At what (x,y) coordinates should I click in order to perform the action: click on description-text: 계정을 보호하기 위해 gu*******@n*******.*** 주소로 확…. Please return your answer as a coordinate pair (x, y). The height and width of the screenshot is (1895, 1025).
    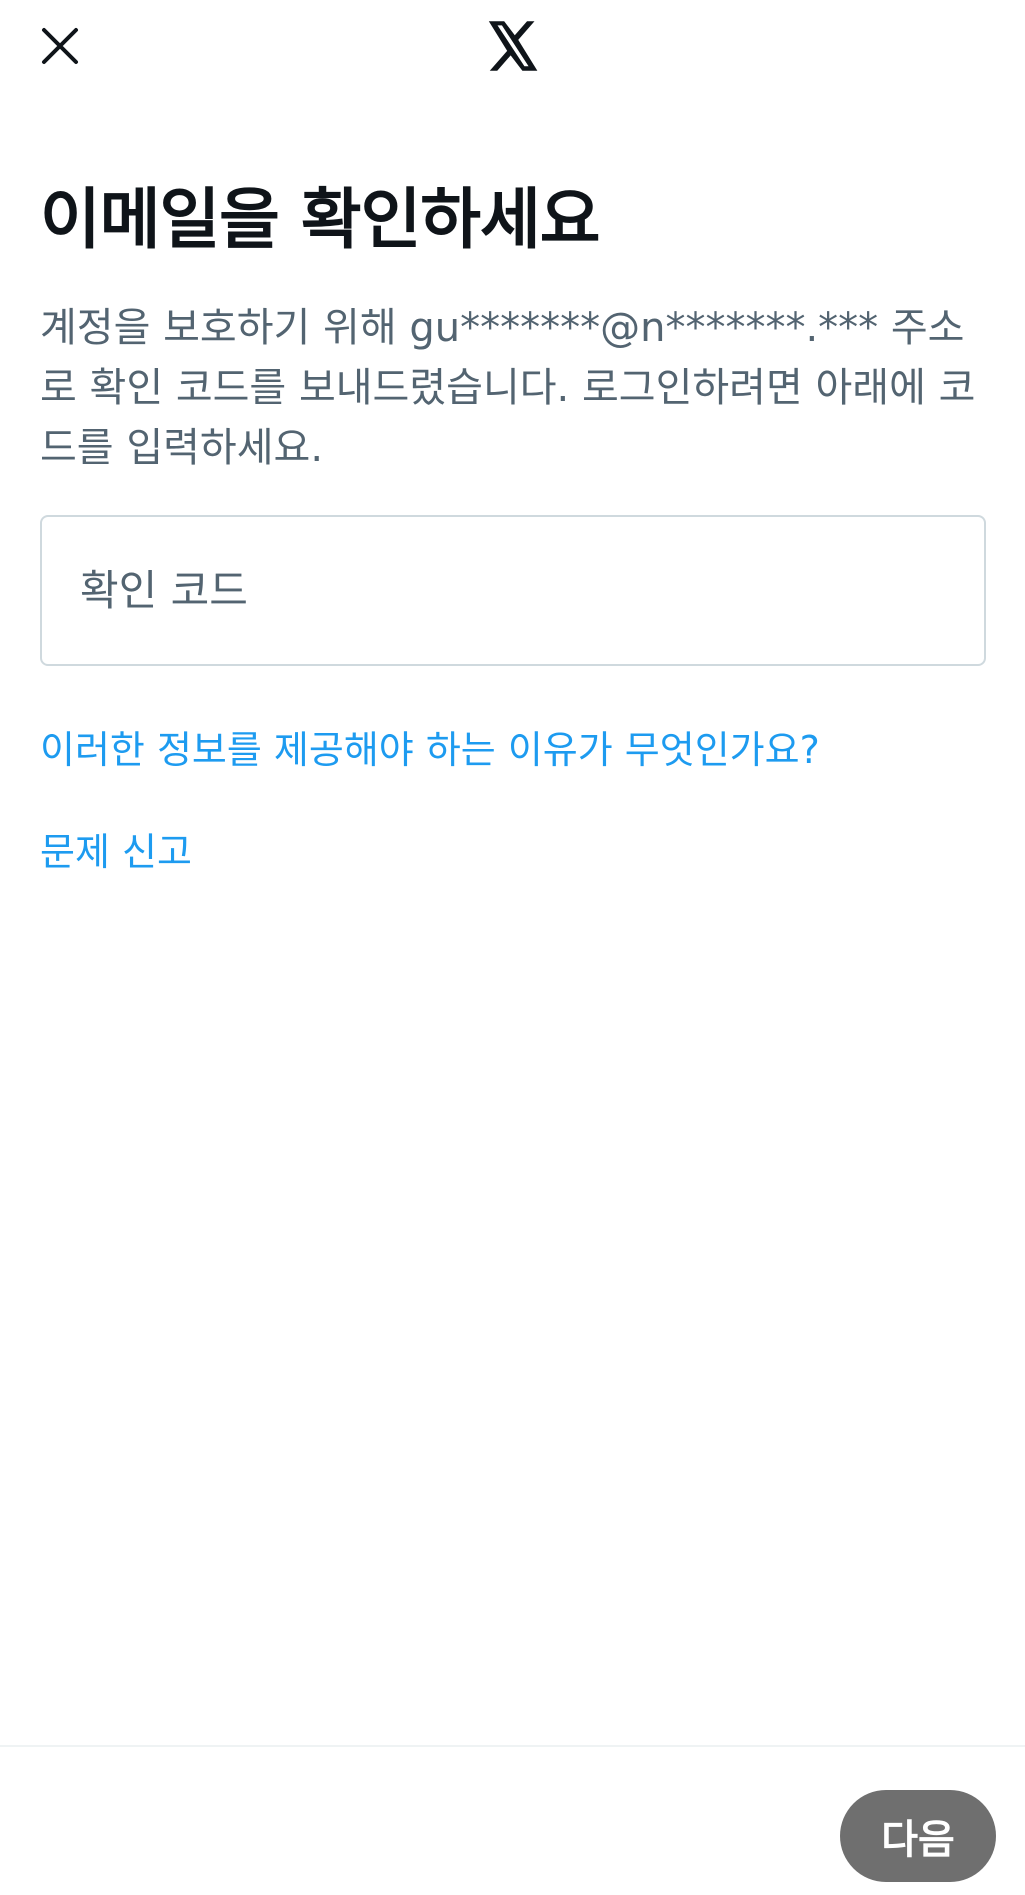
    Looking at the image, I should click on (508, 388).